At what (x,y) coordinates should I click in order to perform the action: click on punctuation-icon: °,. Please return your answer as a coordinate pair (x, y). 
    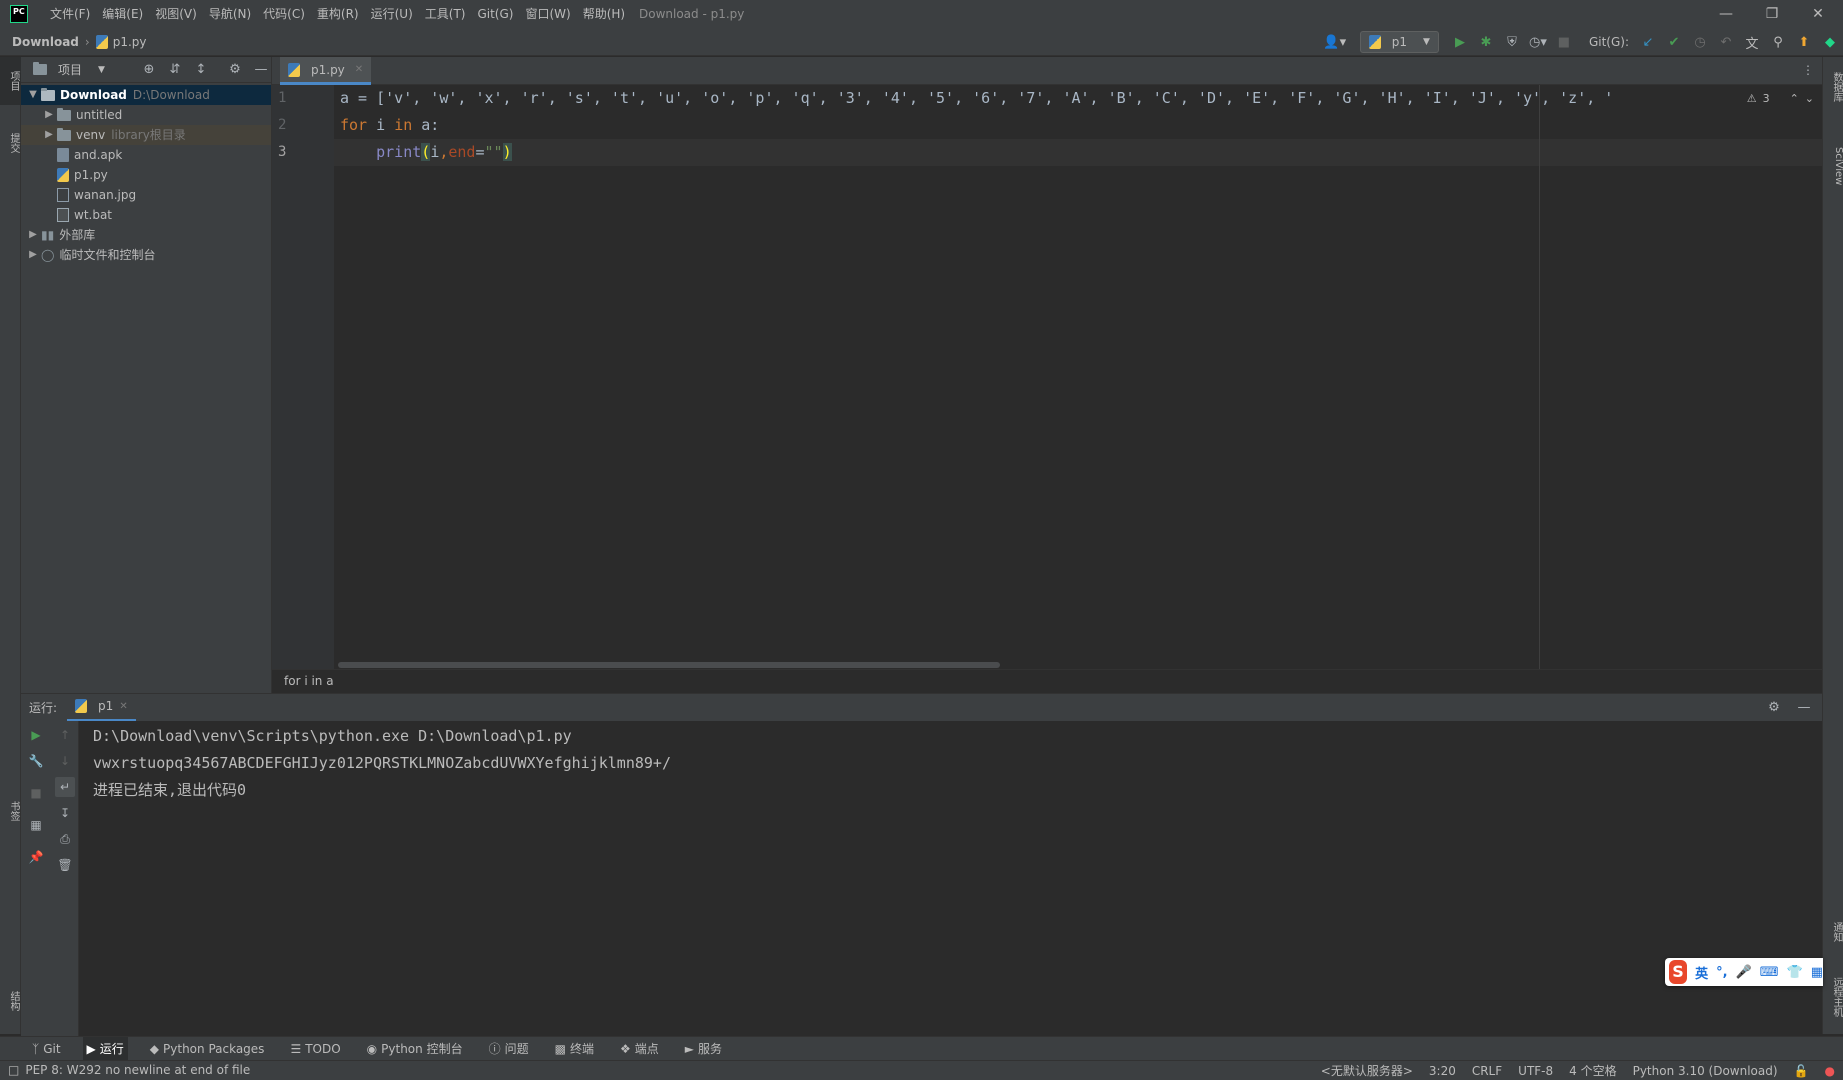
    Looking at the image, I should click on (1721, 972).